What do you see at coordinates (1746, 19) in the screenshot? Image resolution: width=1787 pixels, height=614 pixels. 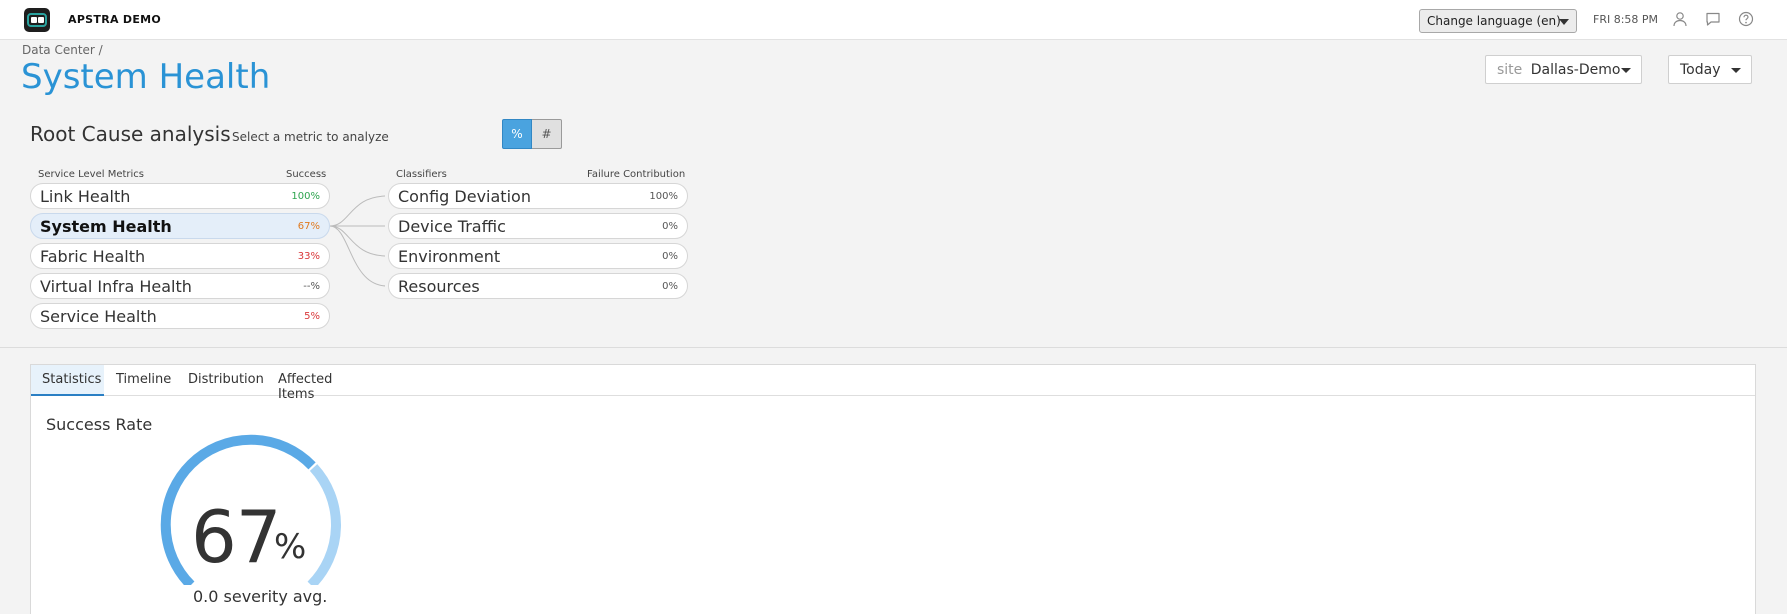 I see `help-icon` at bounding box center [1746, 19].